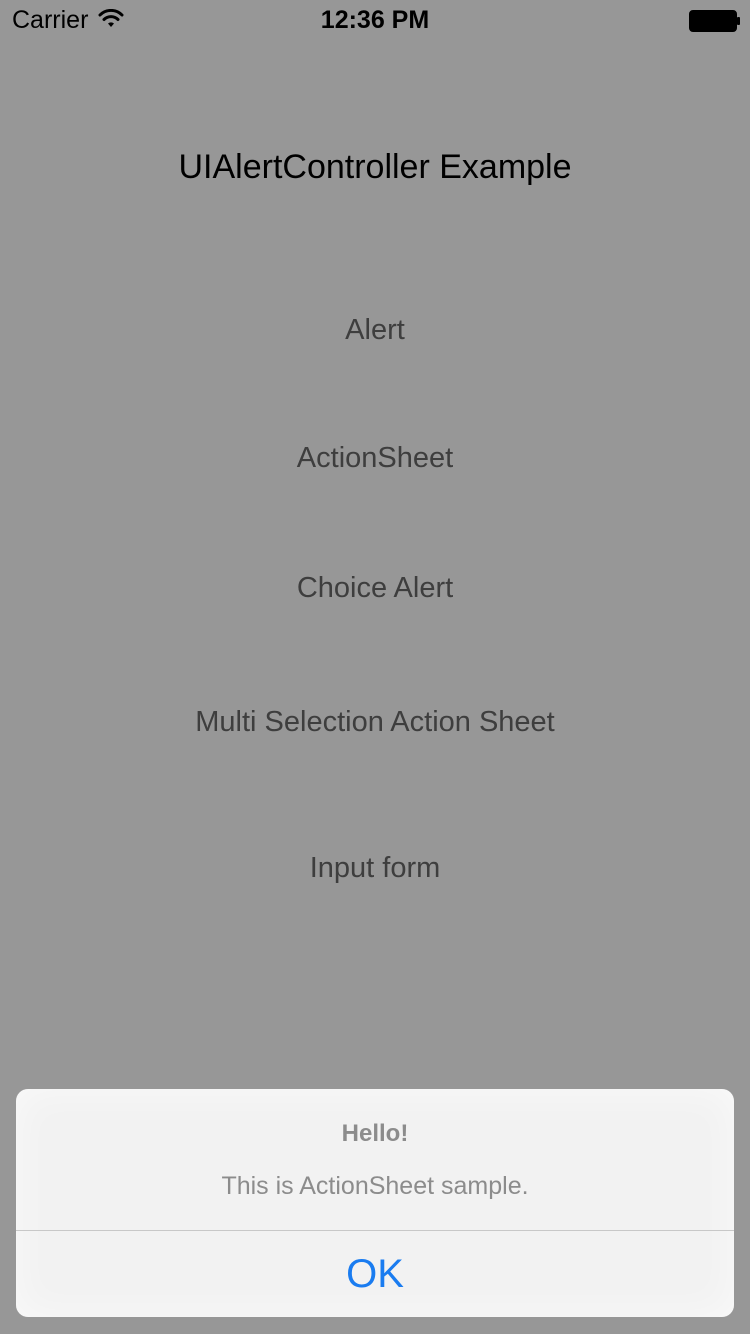  What do you see at coordinates (375, 330) in the screenshot?
I see `alert-button: Alert` at bounding box center [375, 330].